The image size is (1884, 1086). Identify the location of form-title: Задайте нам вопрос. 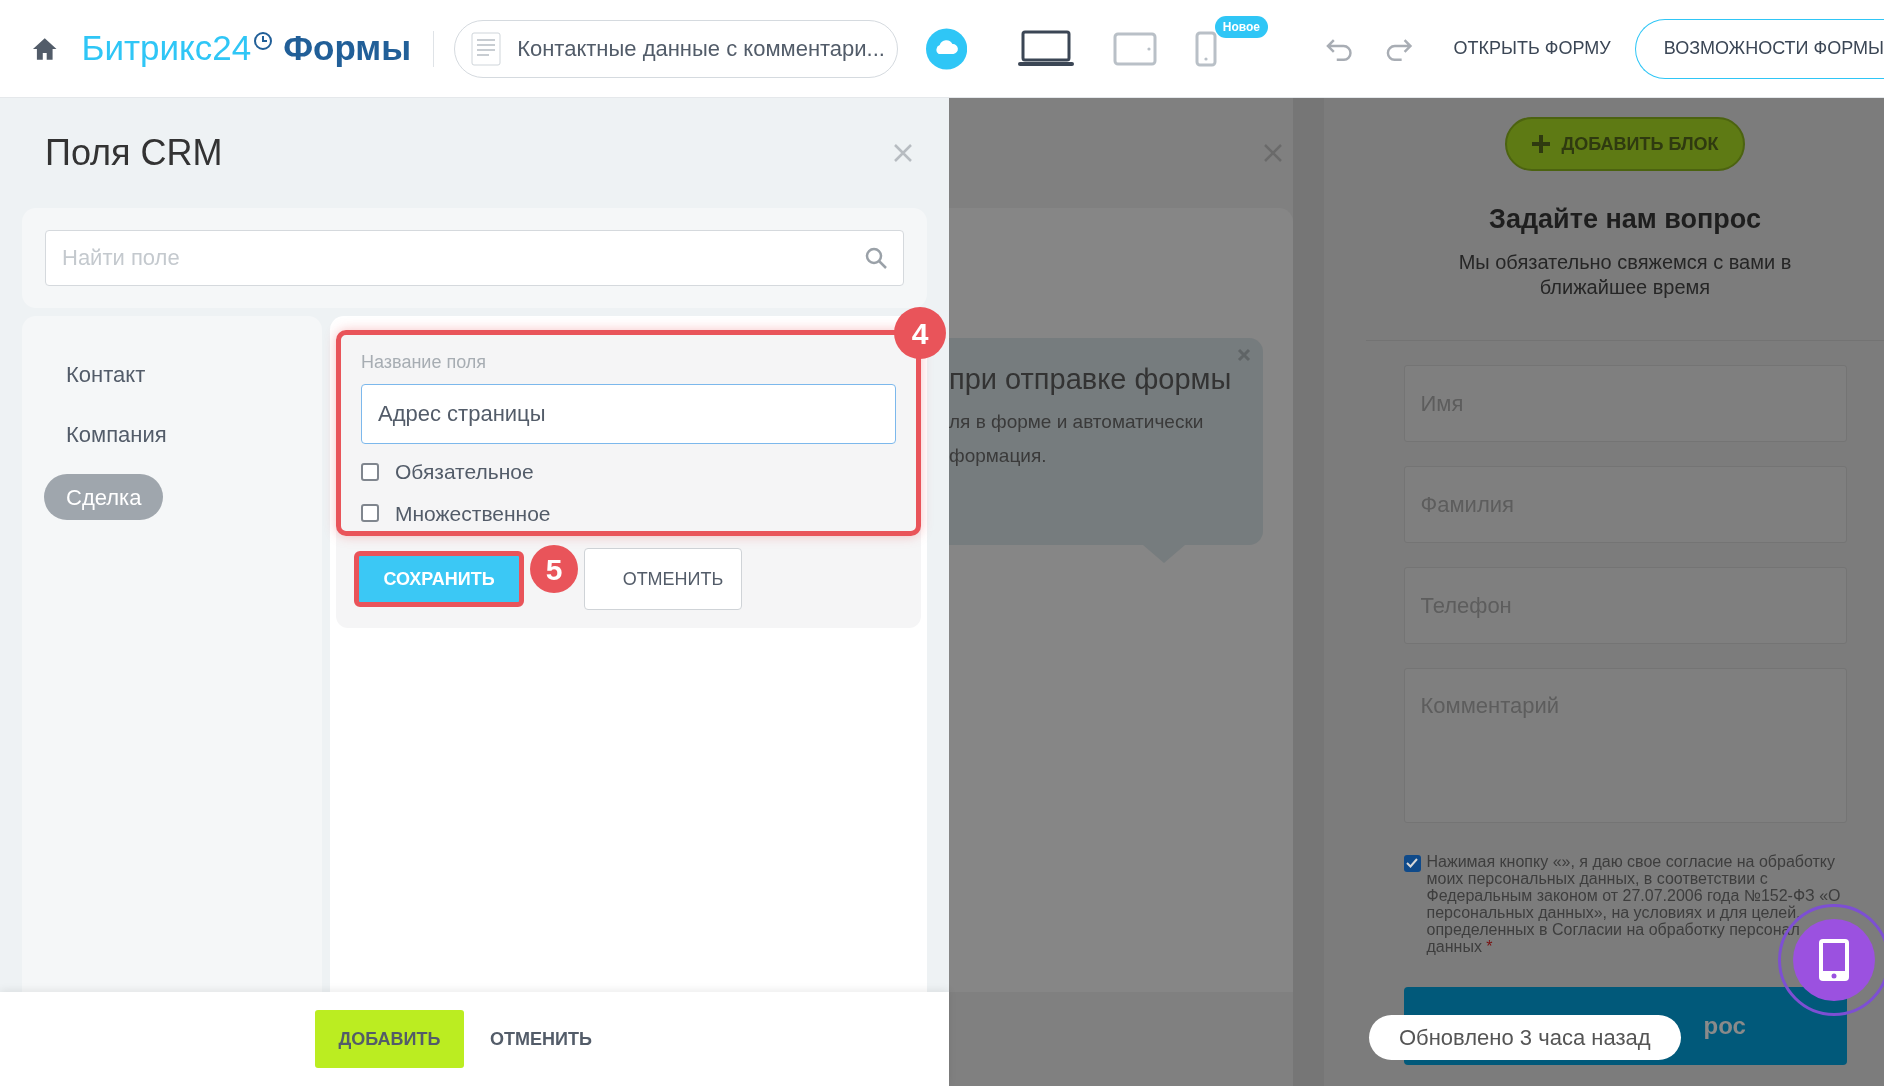
(1625, 219).